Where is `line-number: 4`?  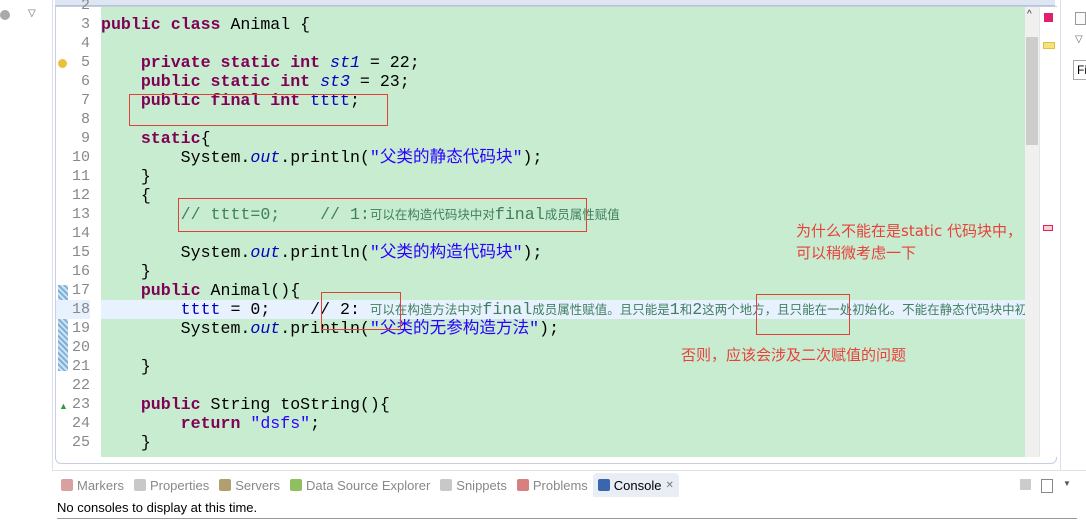 line-number: 4 is located at coordinates (85, 43).